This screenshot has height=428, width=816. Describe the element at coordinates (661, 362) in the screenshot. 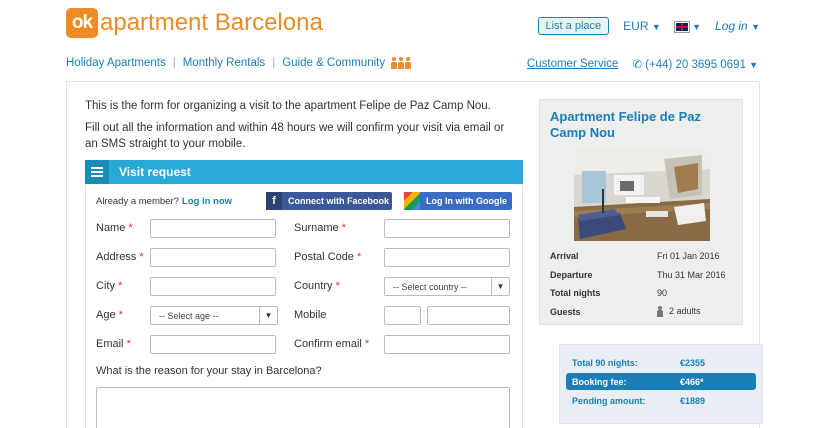

I see `price-row-total: Total 90 nights: €2355` at that location.